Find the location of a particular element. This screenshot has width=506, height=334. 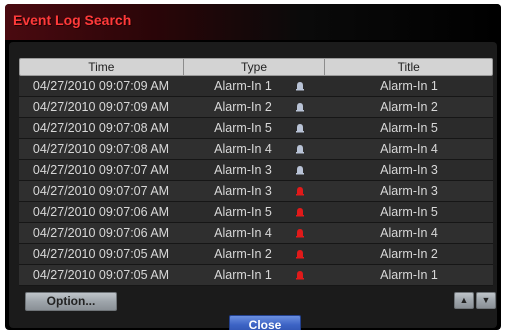

header-type: Type is located at coordinates (255, 67).